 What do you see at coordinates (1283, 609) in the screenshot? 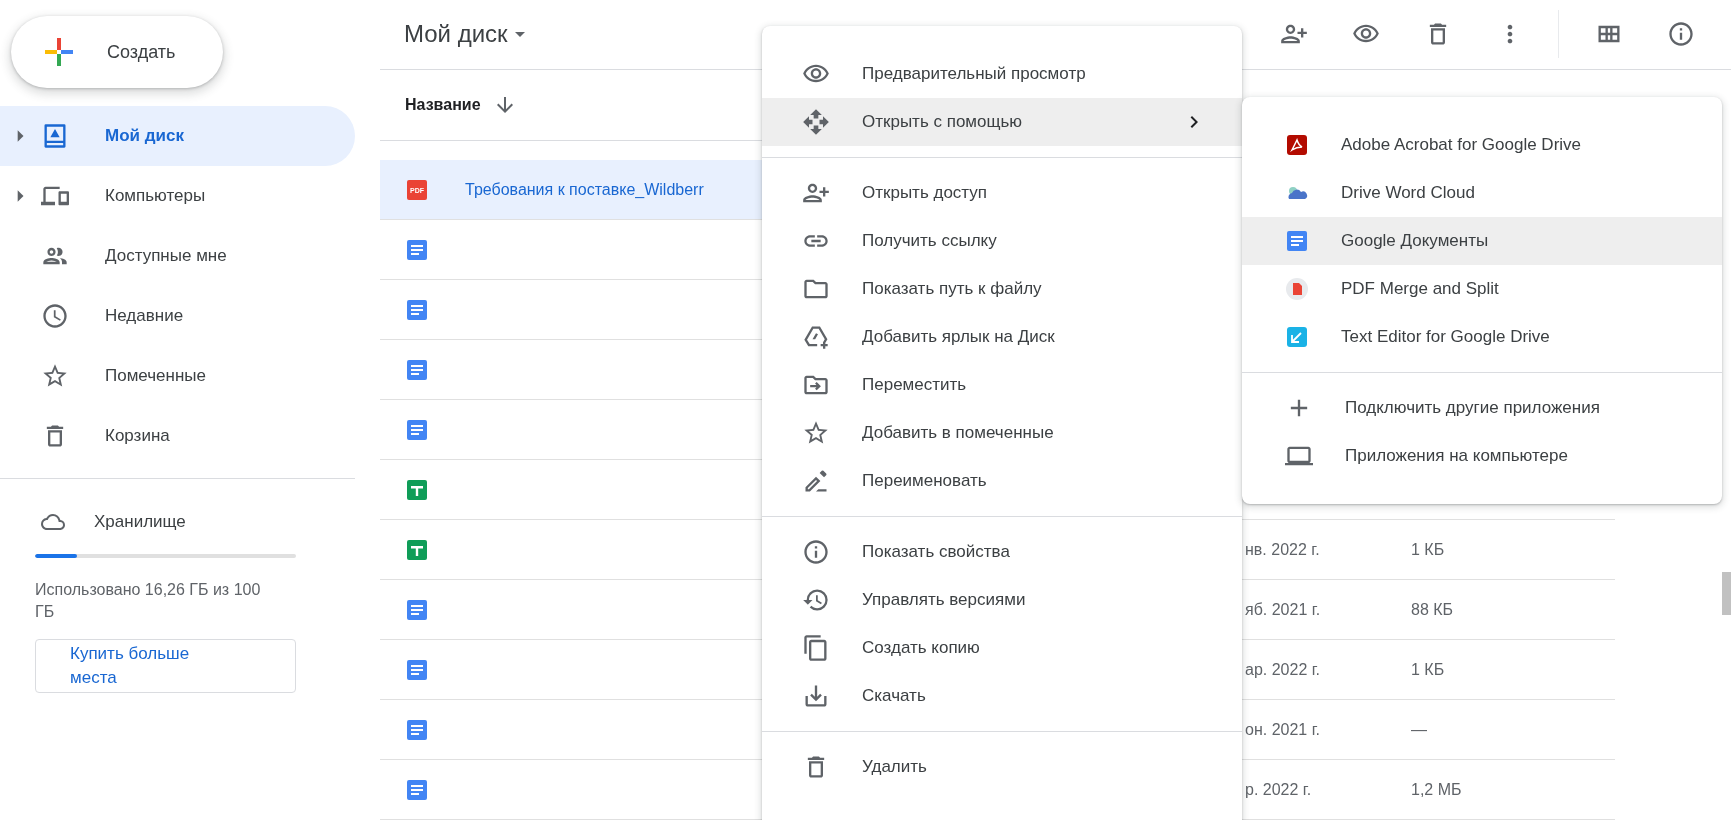
I see `modified-date: яб. 2021 г.` at bounding box center [1283, 609].